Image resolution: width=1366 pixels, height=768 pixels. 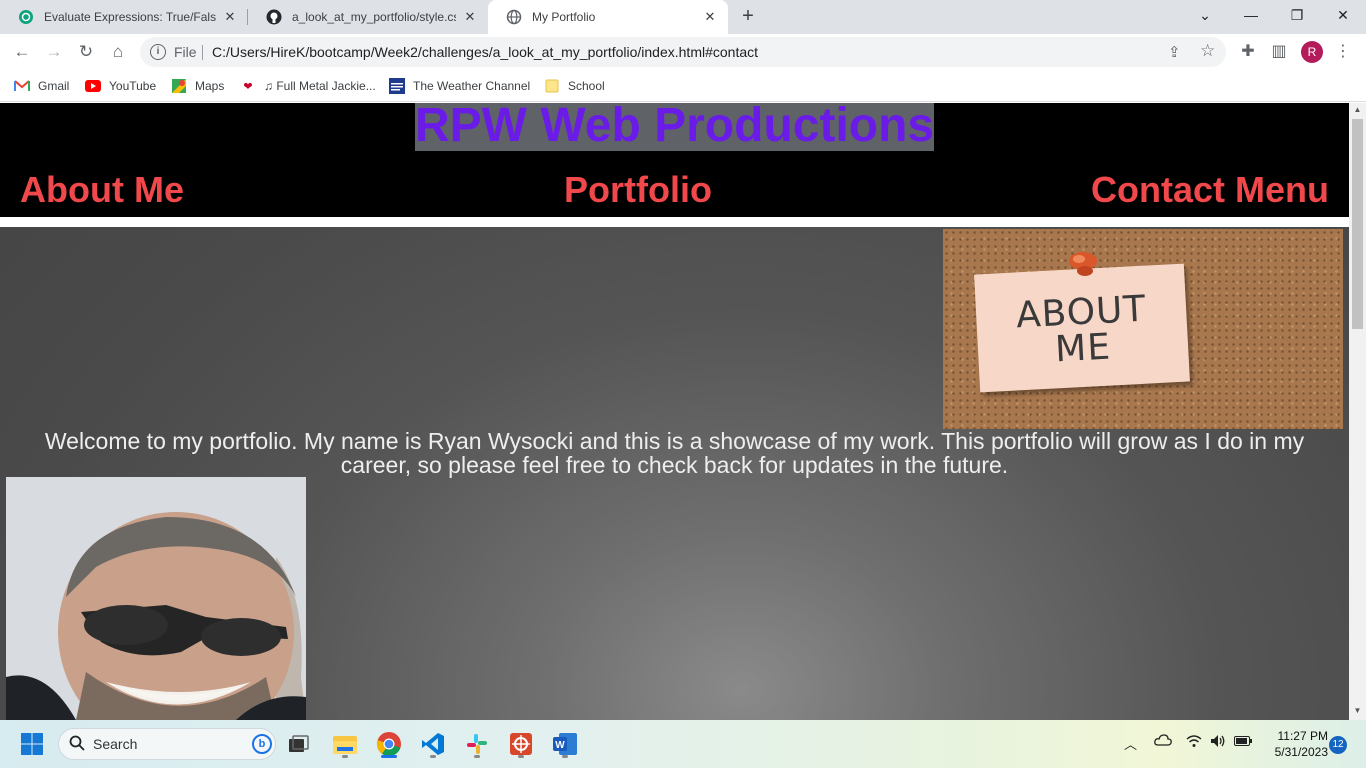 What do you see at coordinates (683, 744) in the screenshot?
I see `windows-taskbar: Search b W ︿ 11:27 PM 5/31/2023 12` at bounding box center [683, 744].